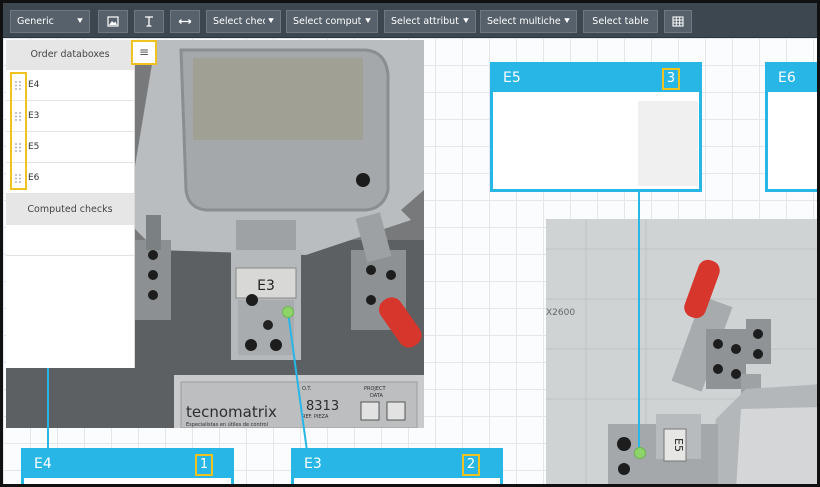  I want to click on select-table-label: Select table, so click(620, 21).